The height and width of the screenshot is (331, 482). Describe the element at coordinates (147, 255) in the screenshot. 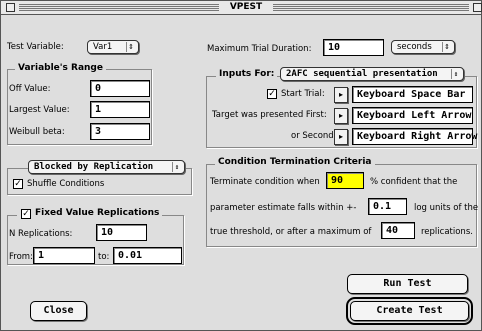

I see `to-field: 0.01` at that location.